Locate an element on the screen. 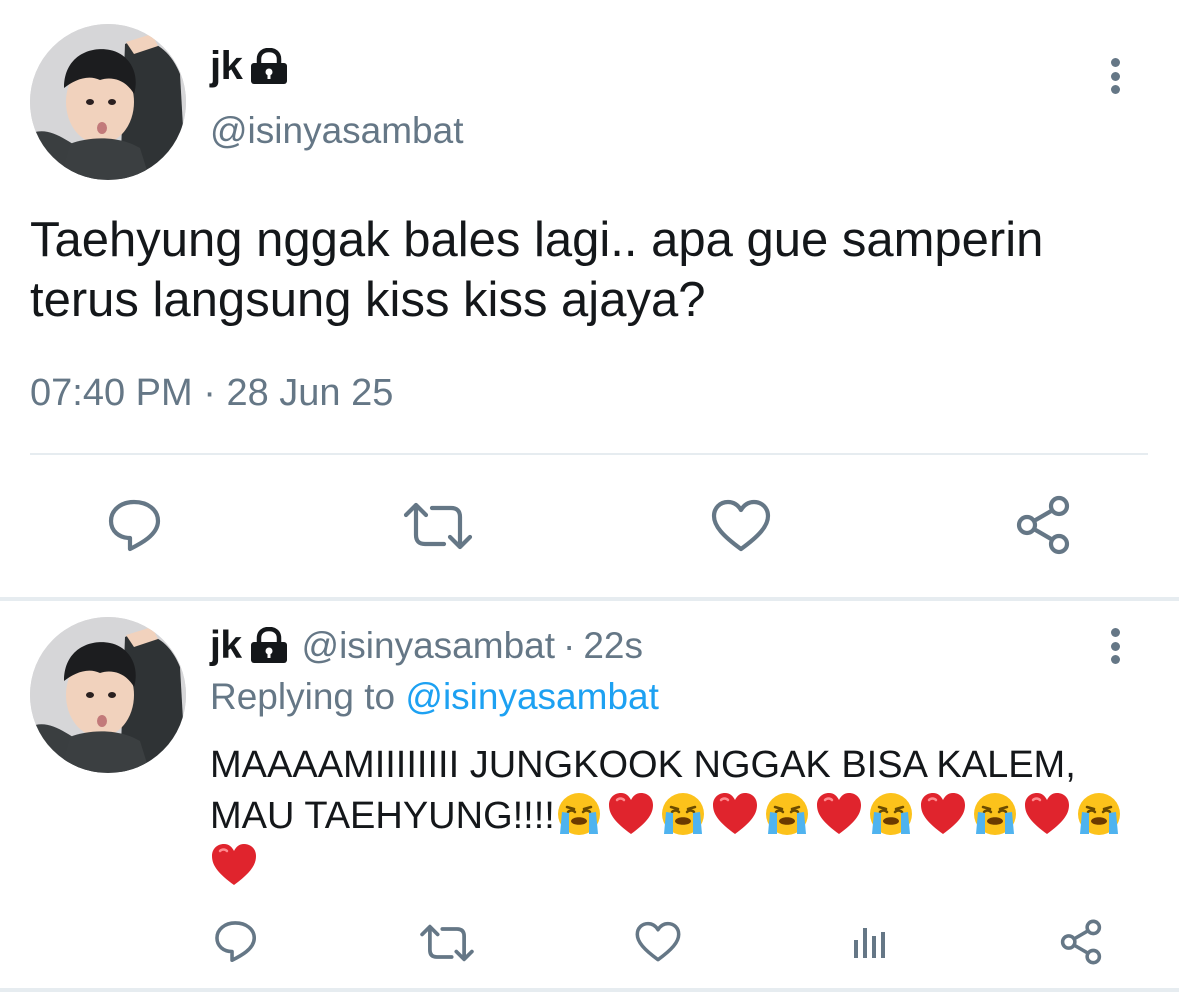 The image size is (1179, 993). retweet-button is located at coordinates (438, 526).